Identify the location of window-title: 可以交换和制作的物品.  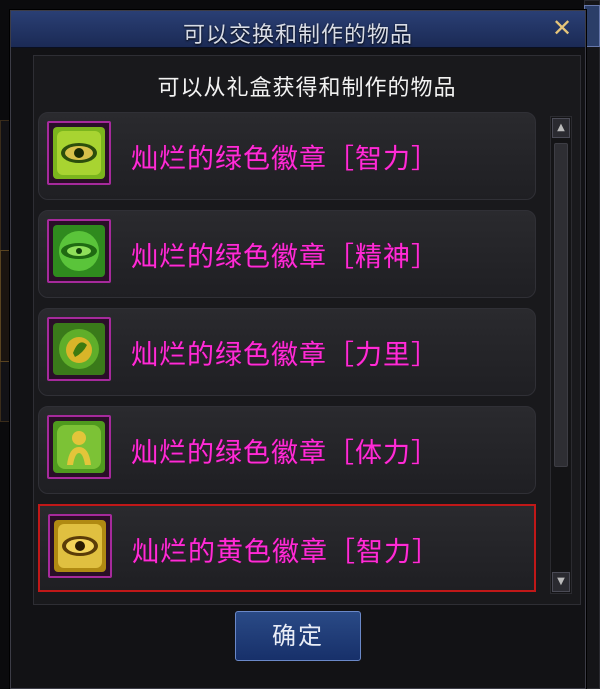
(297, 35).